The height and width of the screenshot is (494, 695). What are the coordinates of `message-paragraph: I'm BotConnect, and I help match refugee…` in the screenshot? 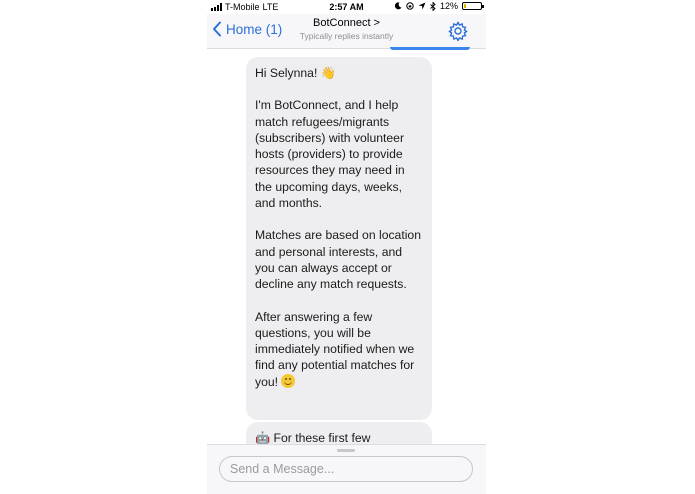 It's located at (330, 154).